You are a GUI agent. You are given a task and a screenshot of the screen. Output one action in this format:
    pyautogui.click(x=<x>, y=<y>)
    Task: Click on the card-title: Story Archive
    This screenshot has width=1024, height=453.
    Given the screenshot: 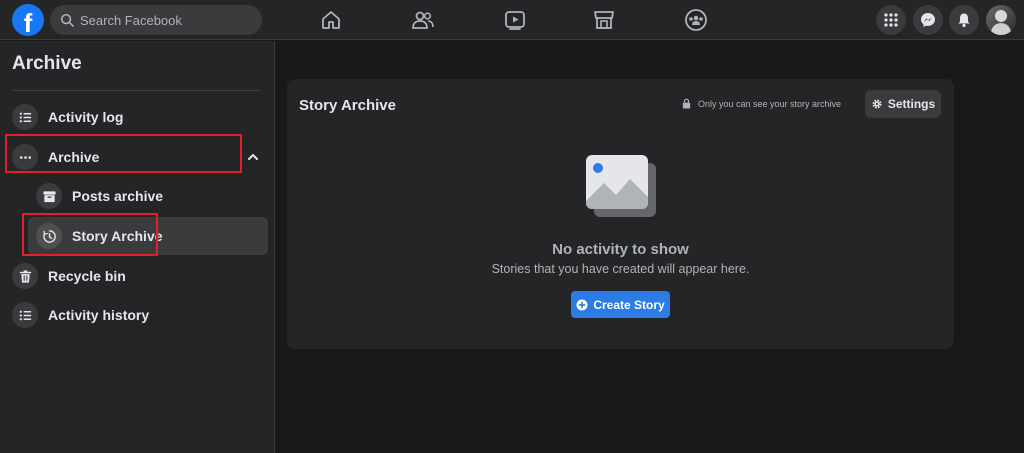 What is the action you would take?
    pyautogui.click(x=347, y=105)
    